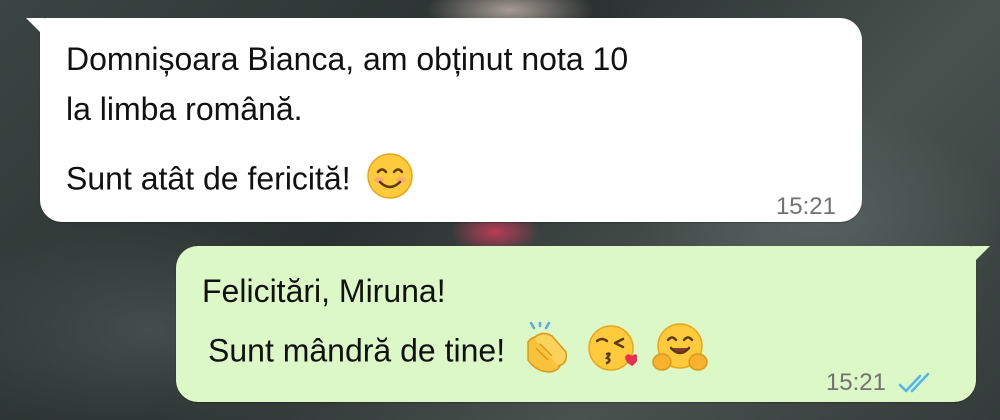  I want to click on read-double-check-icon, so click(917, 385).